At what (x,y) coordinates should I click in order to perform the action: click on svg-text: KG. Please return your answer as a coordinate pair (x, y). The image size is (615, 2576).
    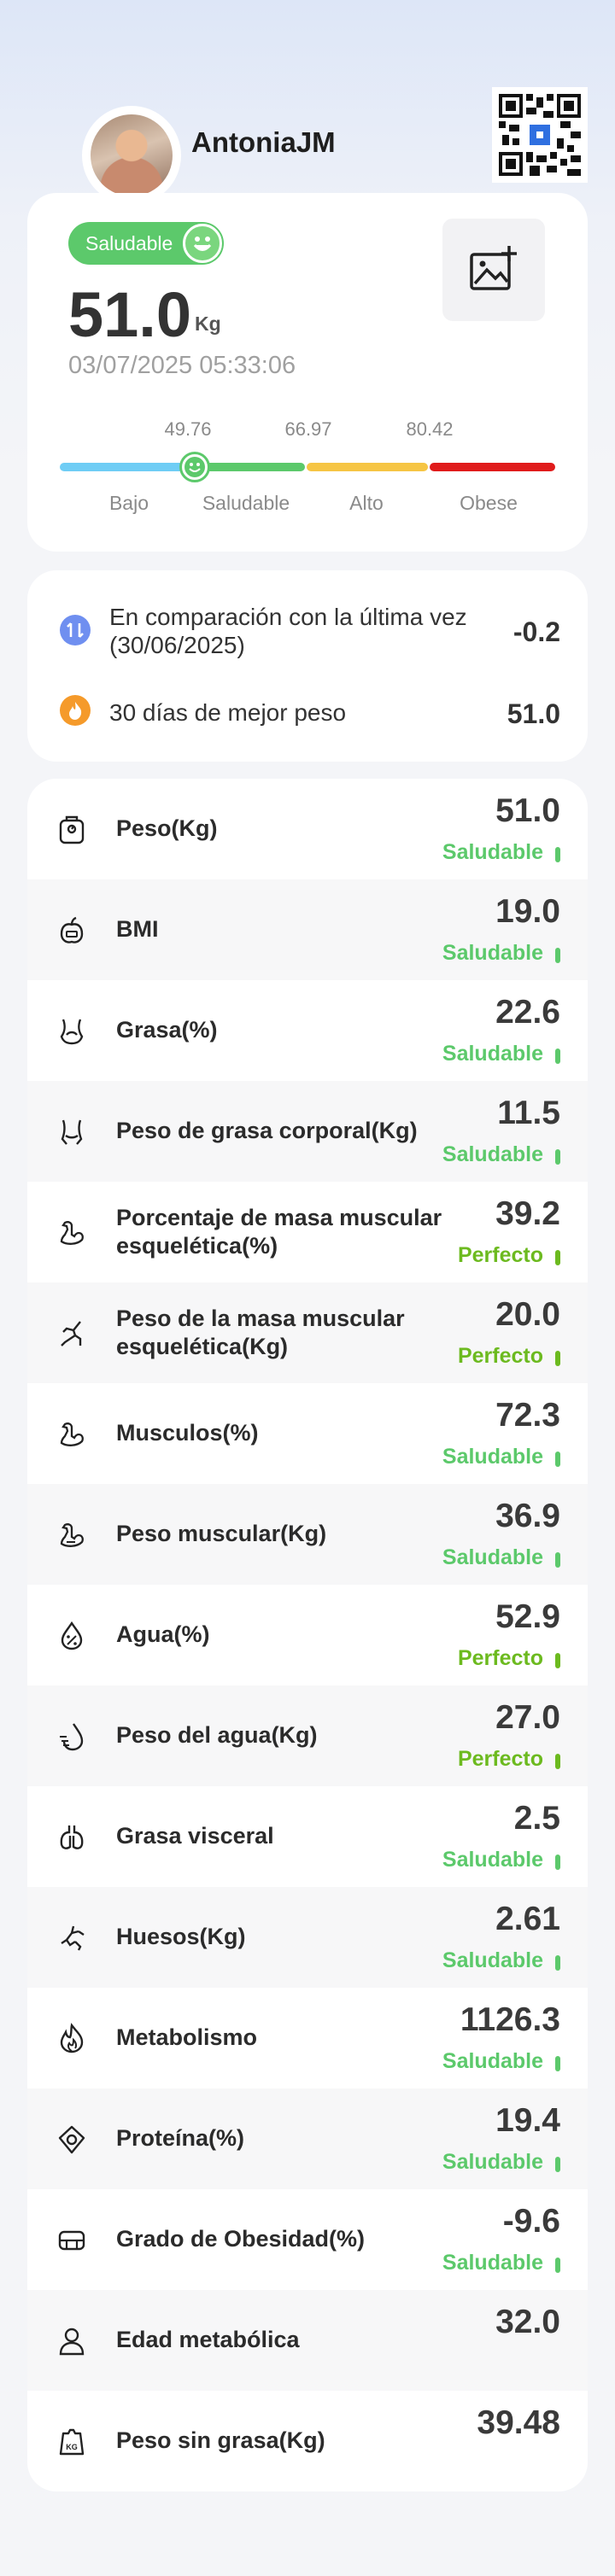
    Looking at the image, I should click on (72, 2447).